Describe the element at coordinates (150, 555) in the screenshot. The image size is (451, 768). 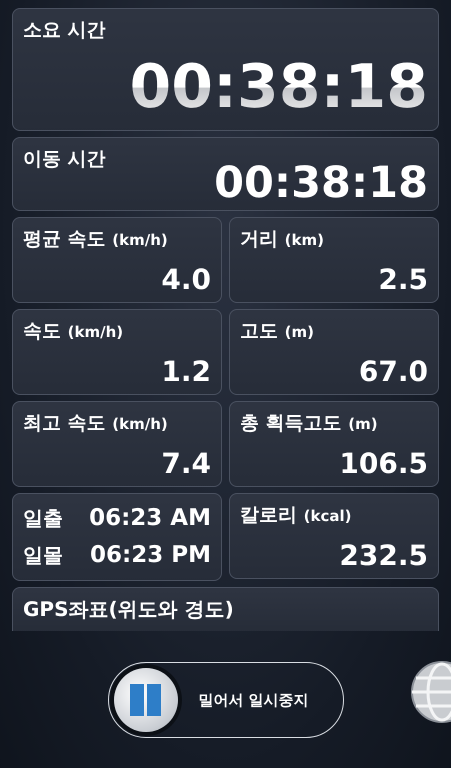
I see `sun-time: 06:23 PM` at that location.